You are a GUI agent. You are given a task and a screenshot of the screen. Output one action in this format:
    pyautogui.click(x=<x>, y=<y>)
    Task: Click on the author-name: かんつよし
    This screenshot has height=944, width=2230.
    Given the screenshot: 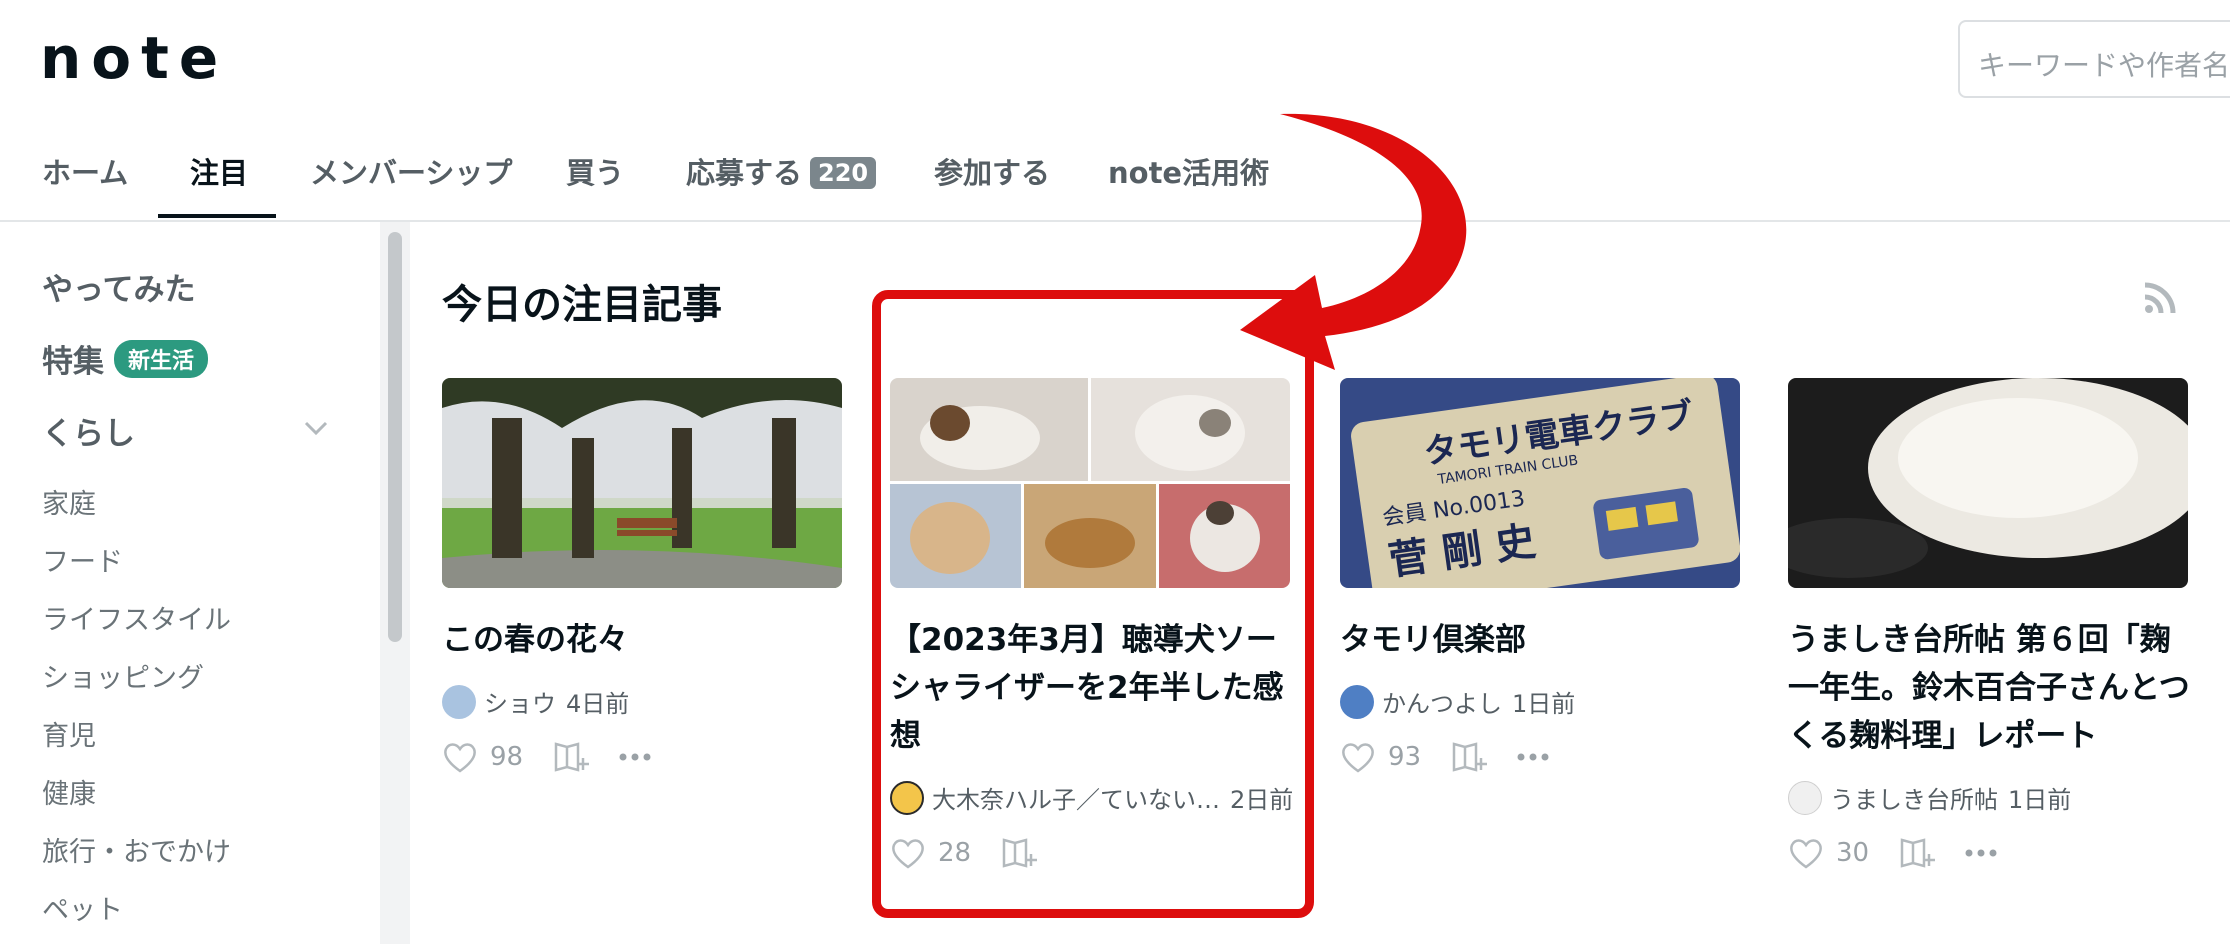 What is the action you would take?
    pyautogui.click(x=1442, y=701)
    